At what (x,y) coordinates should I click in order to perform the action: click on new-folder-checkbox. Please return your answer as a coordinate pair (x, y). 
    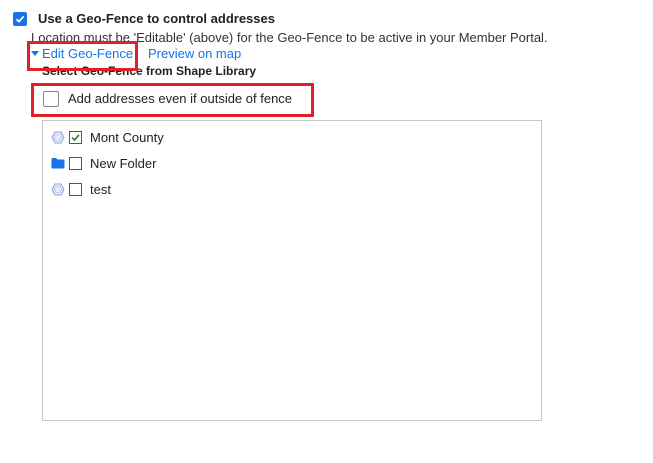
    Looking at the image, I should click on (75, 163).